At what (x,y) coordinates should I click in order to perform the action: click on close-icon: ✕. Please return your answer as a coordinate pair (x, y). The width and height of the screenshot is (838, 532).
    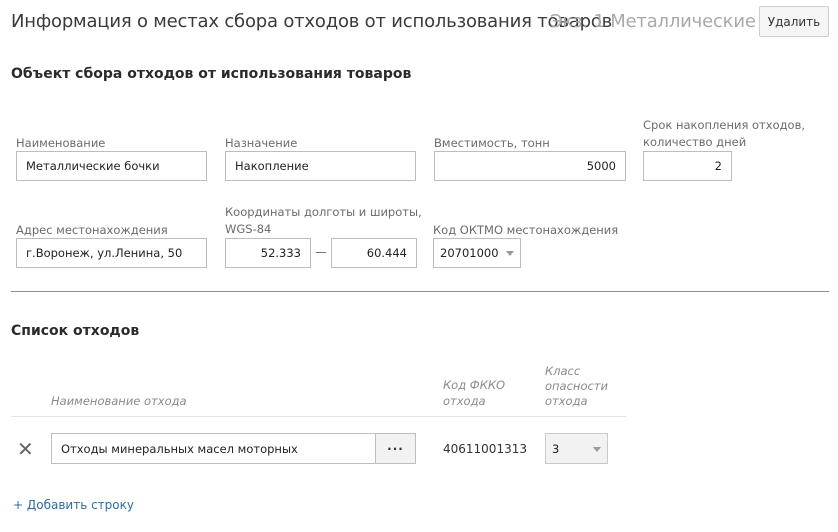
    Looking at the image, I should click on (25, 449).